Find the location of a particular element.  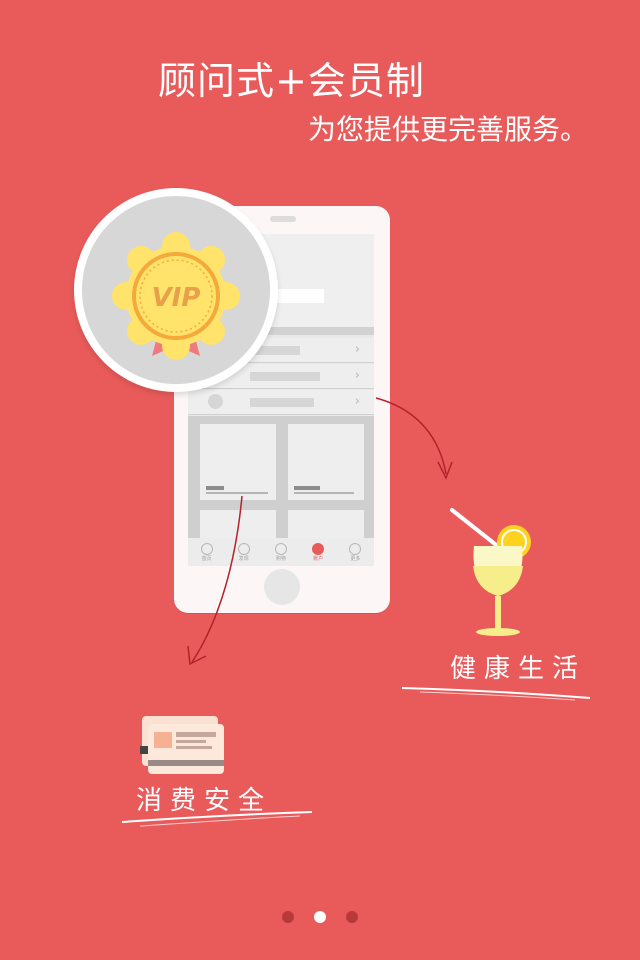

screen-tab-active: 账户 is located at coordinates (318, 552).